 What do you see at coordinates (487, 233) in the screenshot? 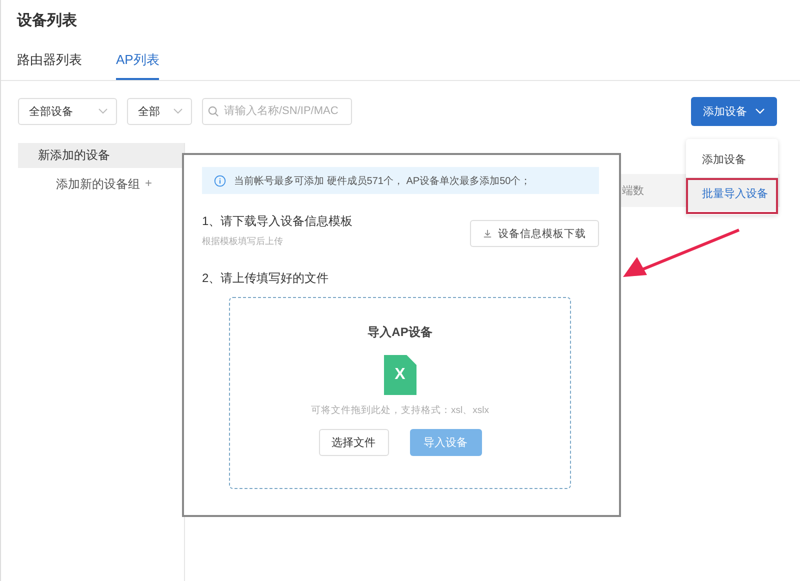
I see `download-icon` at bounding box center [487, 233].